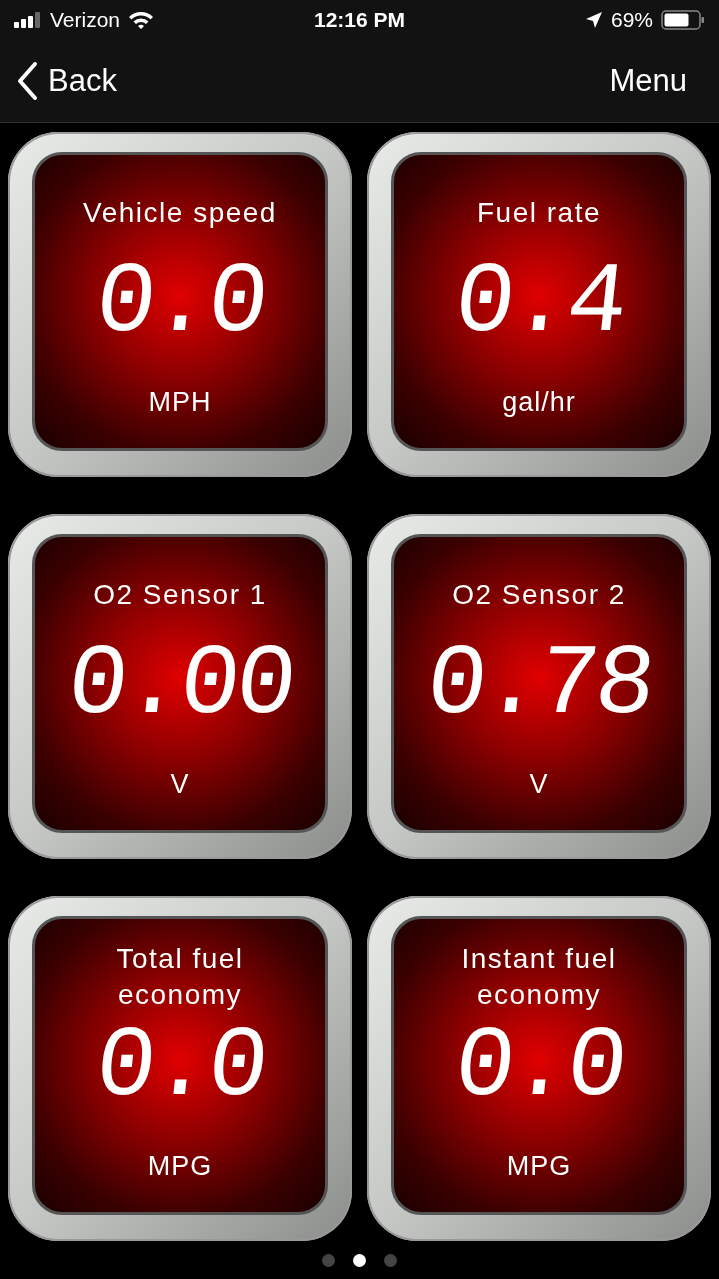 The height and width of the screenshot is (1279, 719). Describe the element at coordinates (180, 402) in the screenshot. I see `gauge-unit: MPH` at that location.